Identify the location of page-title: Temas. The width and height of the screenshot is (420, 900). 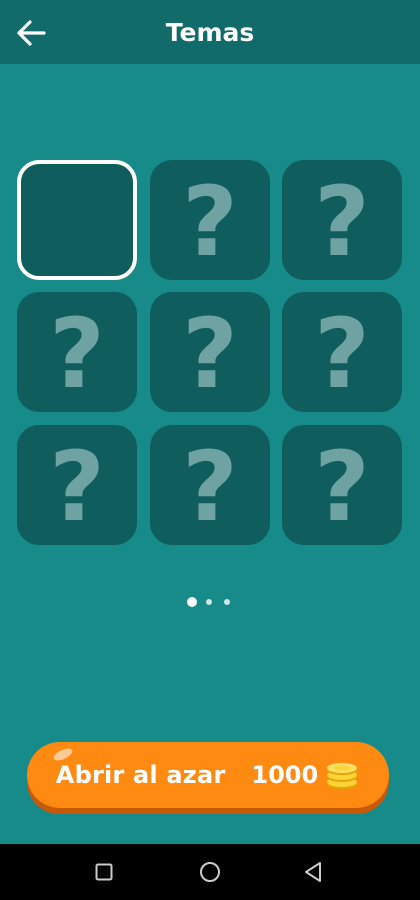
(210, 32).